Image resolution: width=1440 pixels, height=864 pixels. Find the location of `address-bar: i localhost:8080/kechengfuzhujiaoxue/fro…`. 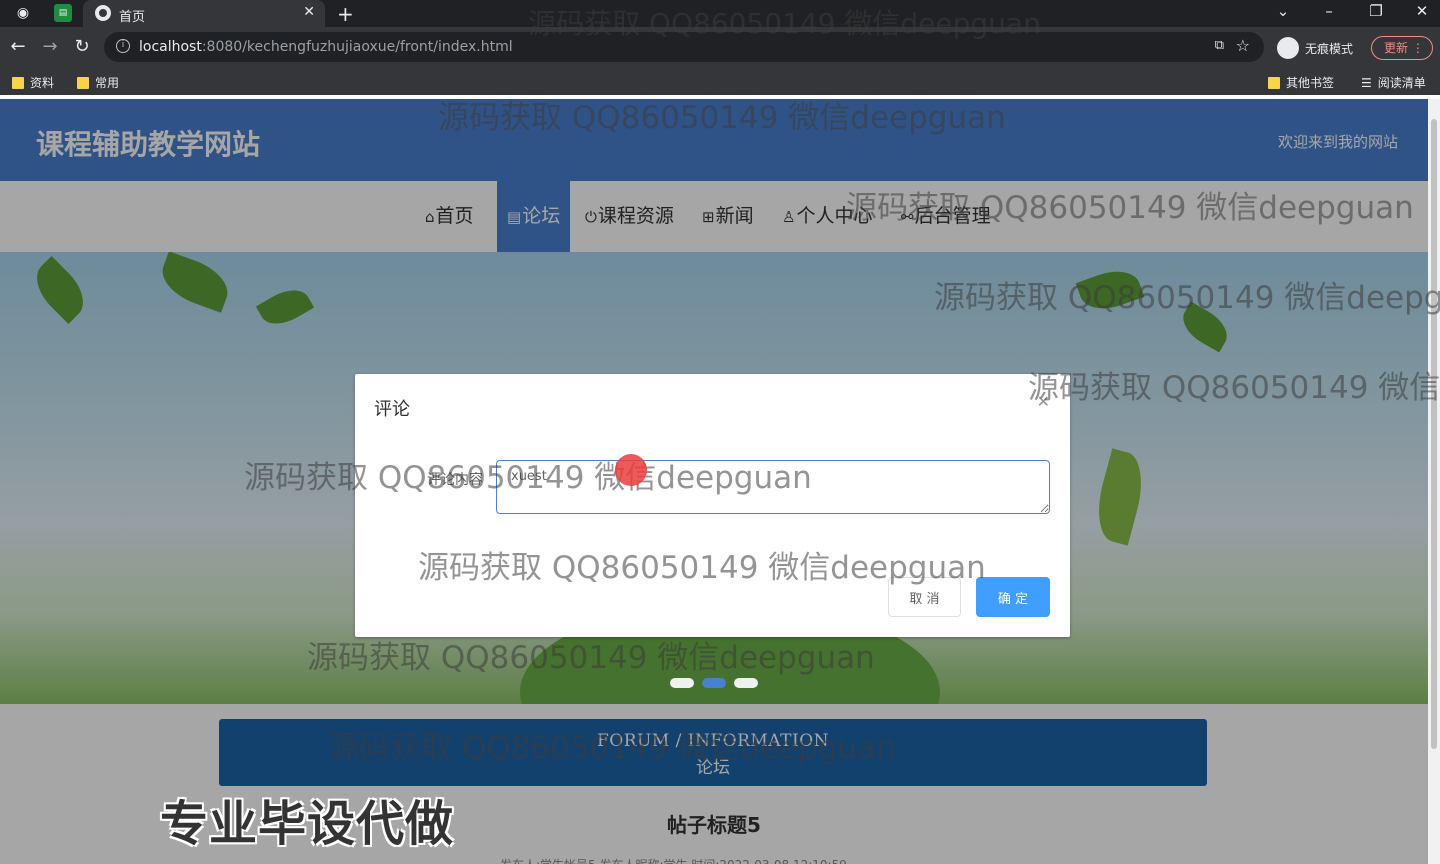

address-bar: i localhost:8080/kechengfuzhujiaoxue/fro… is located at coordinates (684, 47).